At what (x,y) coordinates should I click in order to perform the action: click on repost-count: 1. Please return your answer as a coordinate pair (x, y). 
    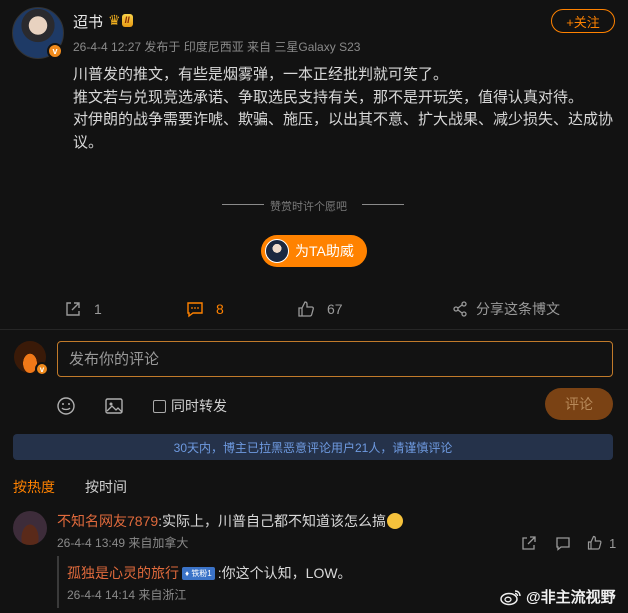
    Looking at the image, I should click on (98, 309).